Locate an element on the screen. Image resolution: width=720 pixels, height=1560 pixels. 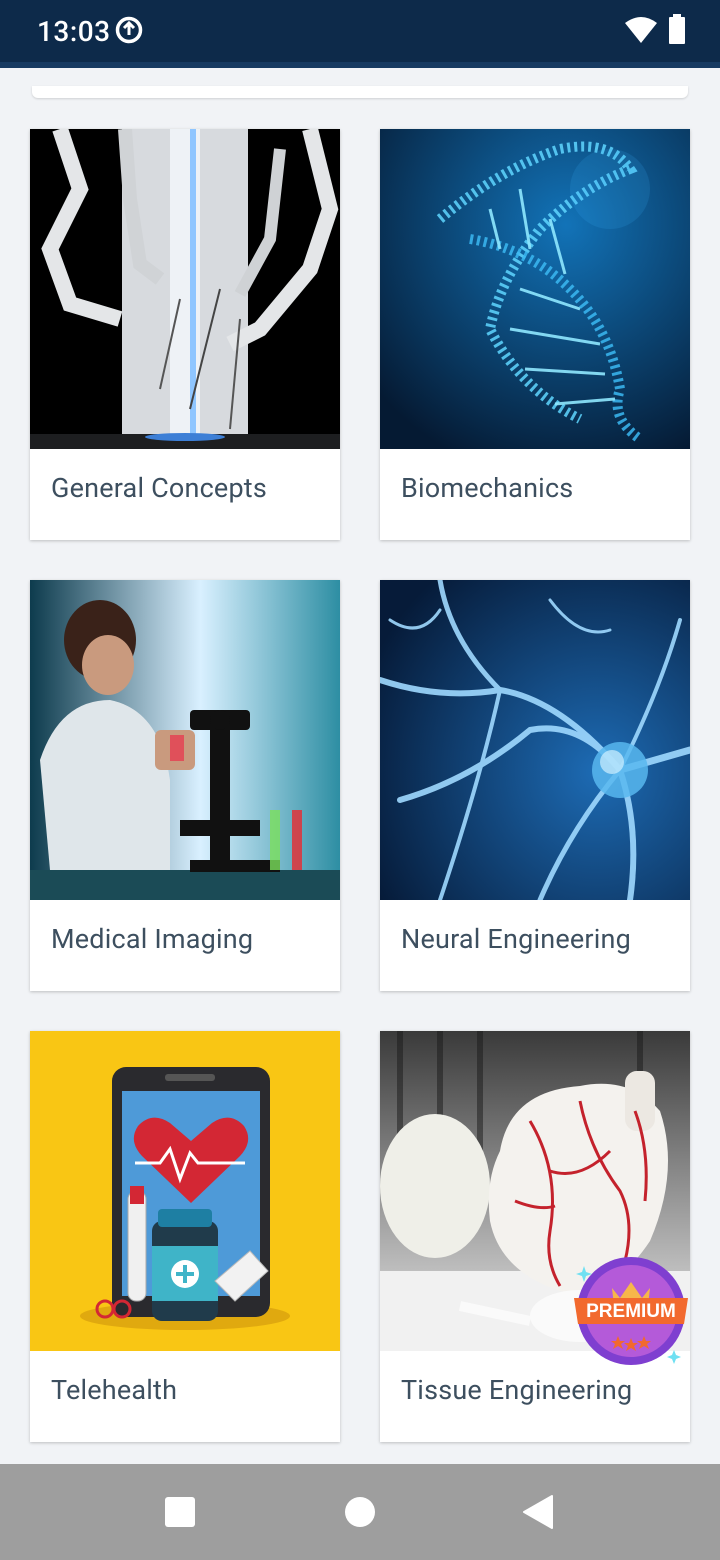
topic-card-medical-imaging: Medical Imaging is located at coordinates (185, 785).